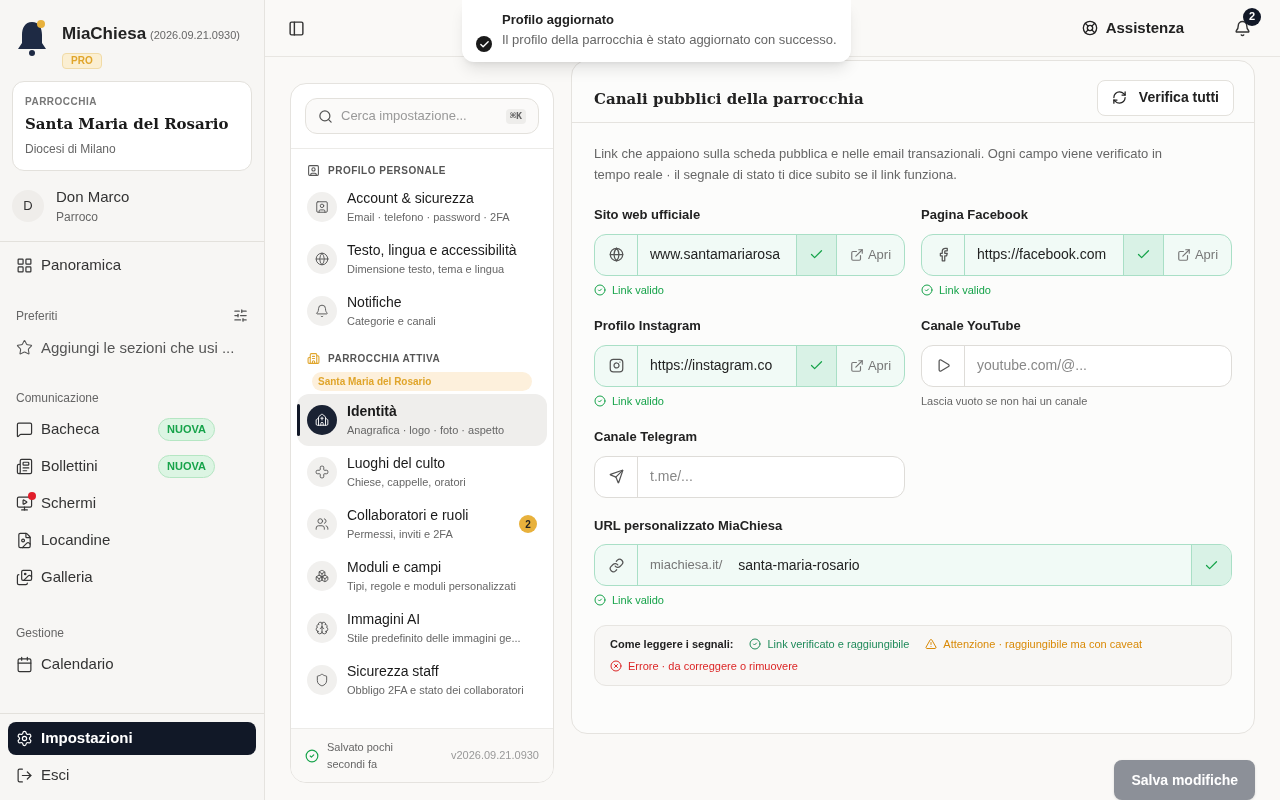 Image resolution: width=1280 pixels, height=800 pixels. Describe the element at coordinates (411, 199) in the screenshot. I see `item-title: Account & sicurezza` at that location.